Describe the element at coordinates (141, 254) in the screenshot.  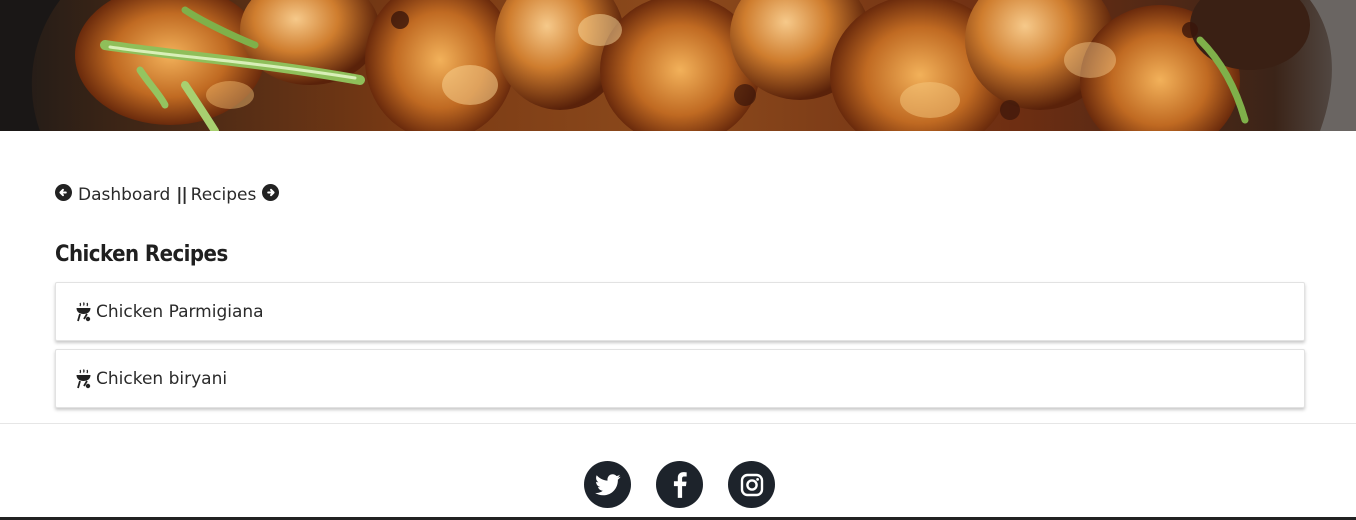
I see `page-title: Chicken Recipes` at that location.